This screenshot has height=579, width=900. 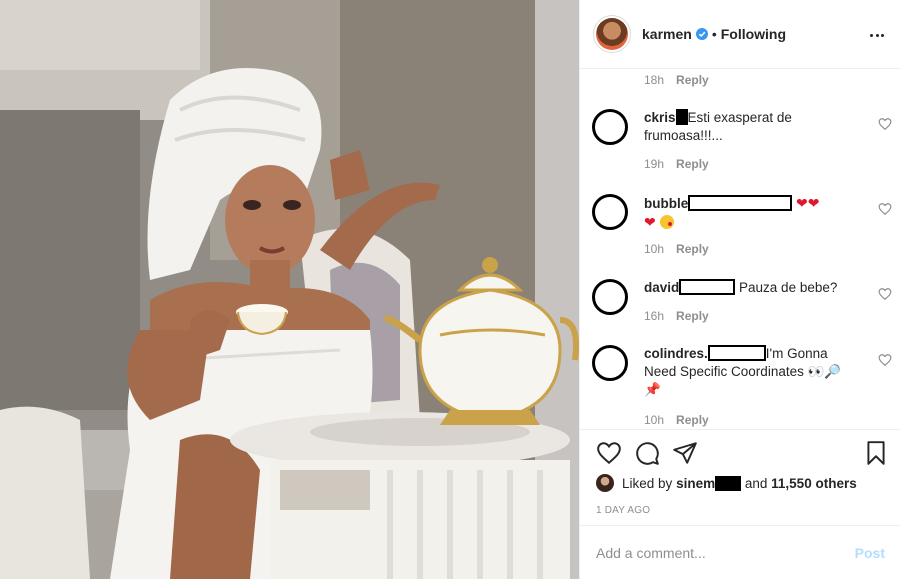 I want to click on comment-time: 18h, so click(x=654, y=80).